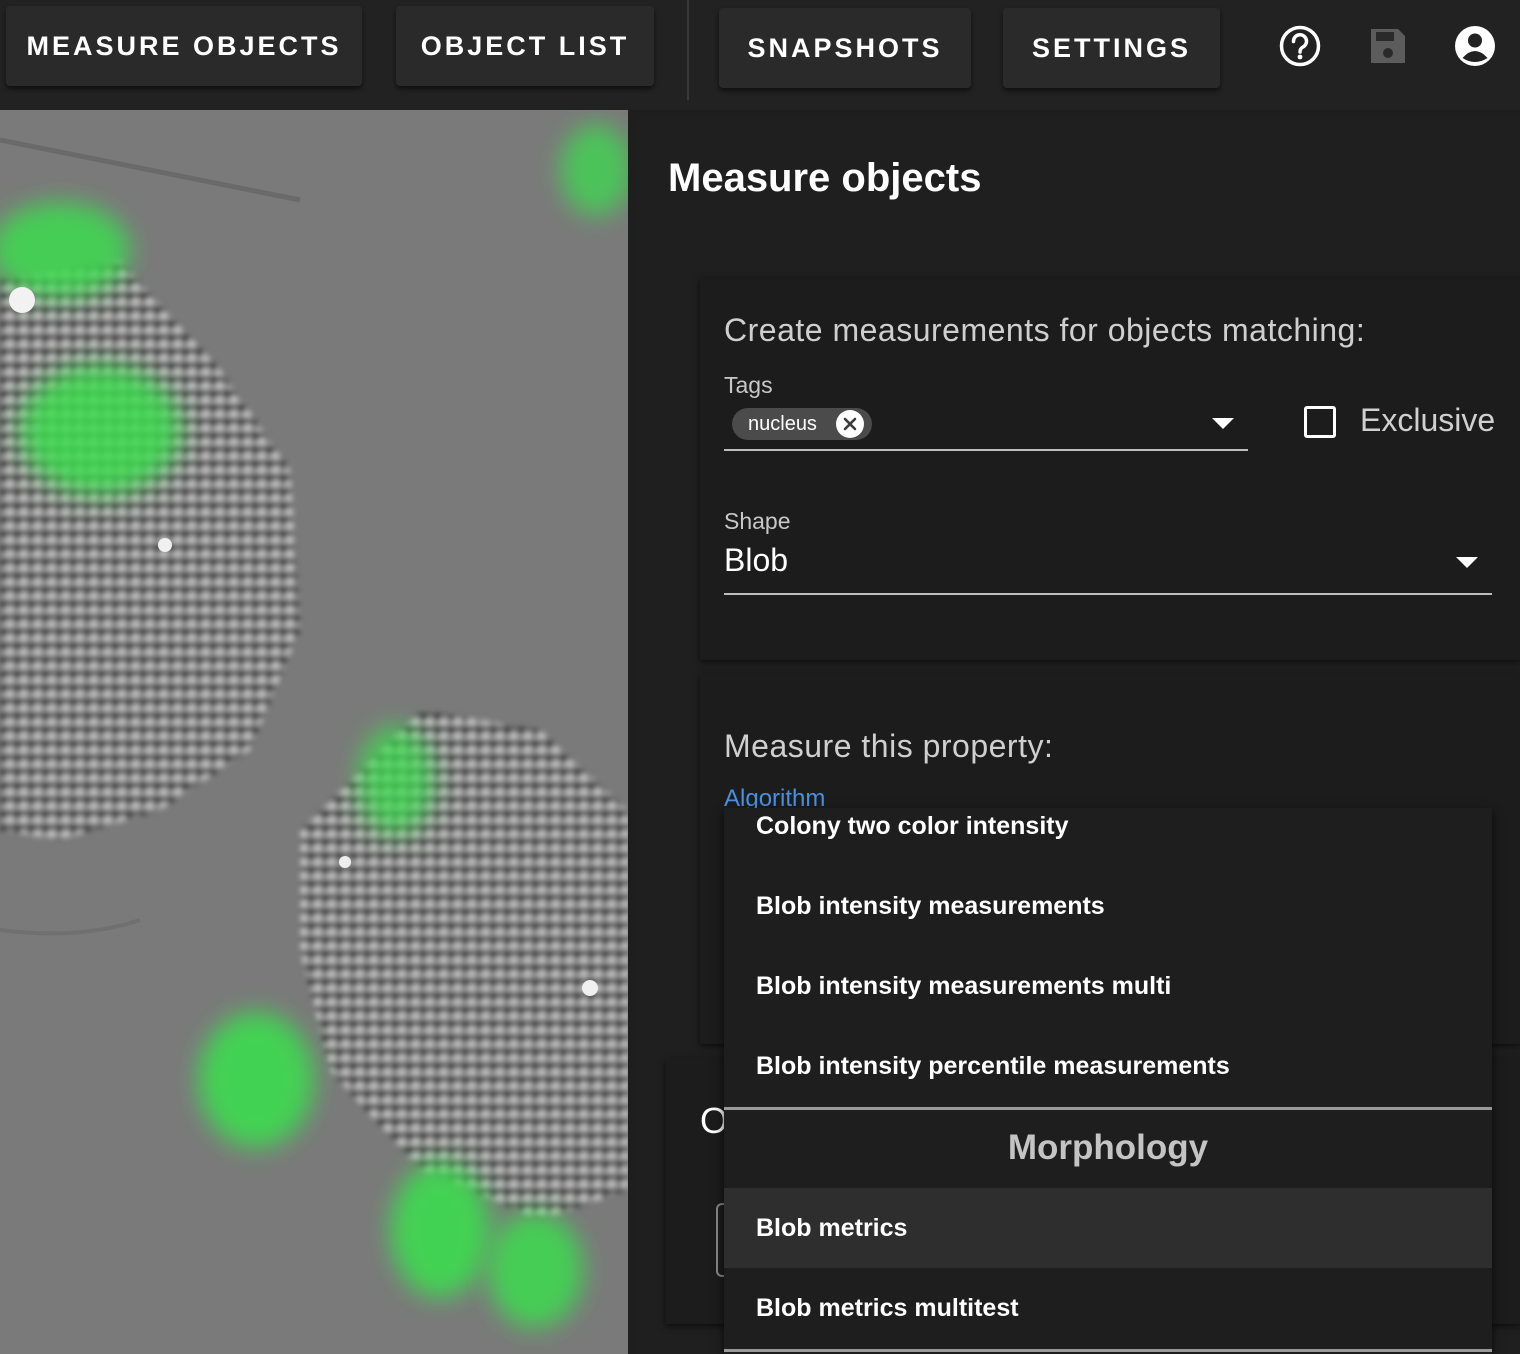  Describe the element at coordinates (1108, 1147) in the screenshot. I see `menu-group-header-morphology: Morphology` at that location.